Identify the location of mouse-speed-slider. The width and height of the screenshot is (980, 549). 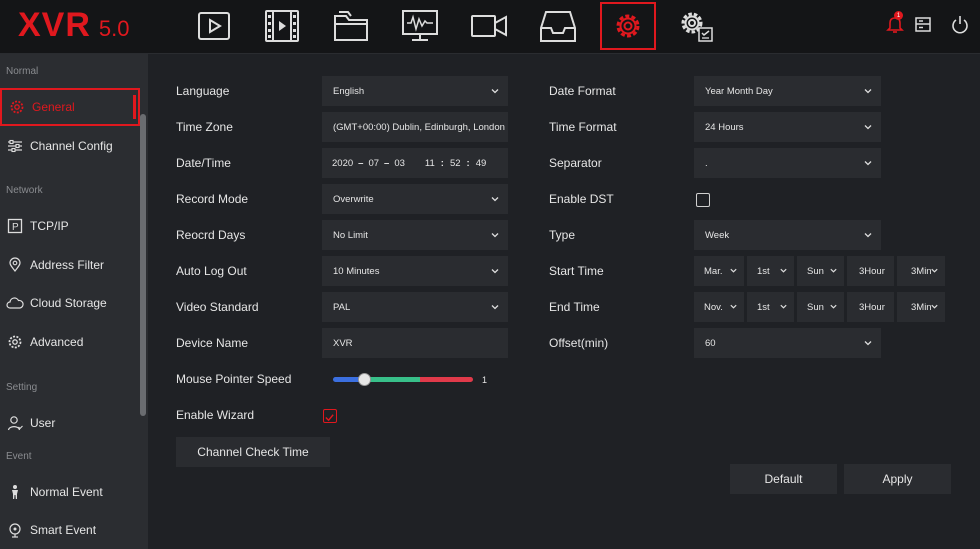
(403, 379).